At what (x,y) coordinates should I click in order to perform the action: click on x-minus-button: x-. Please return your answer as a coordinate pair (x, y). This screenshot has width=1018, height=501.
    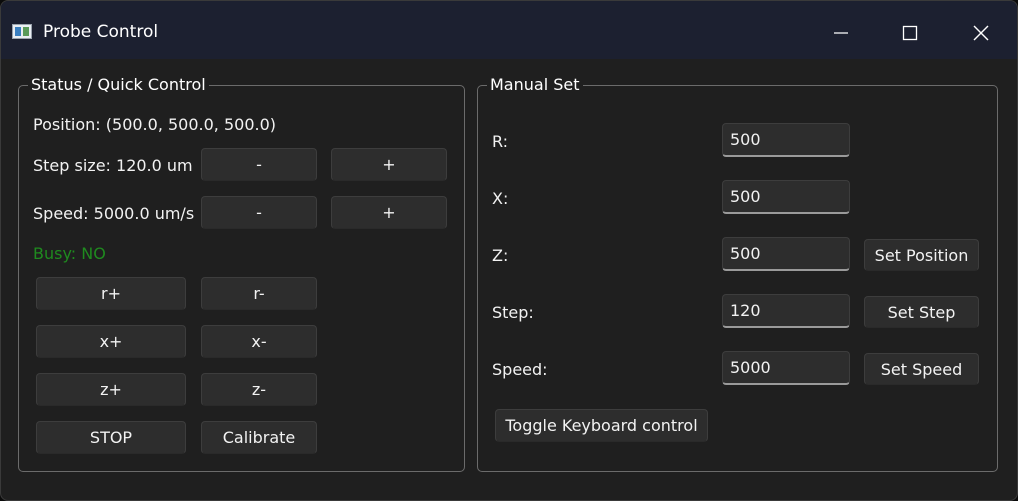
    Looking at the image, I should click on (259, 341).